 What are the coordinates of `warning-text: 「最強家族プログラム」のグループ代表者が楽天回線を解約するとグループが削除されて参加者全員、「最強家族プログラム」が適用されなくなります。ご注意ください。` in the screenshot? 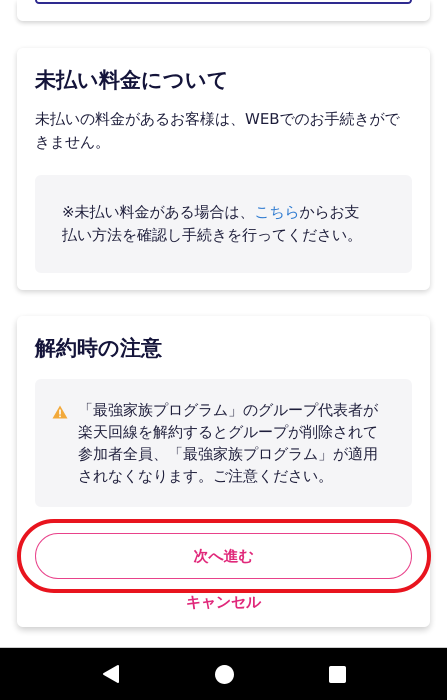 It's located at (228, 443).